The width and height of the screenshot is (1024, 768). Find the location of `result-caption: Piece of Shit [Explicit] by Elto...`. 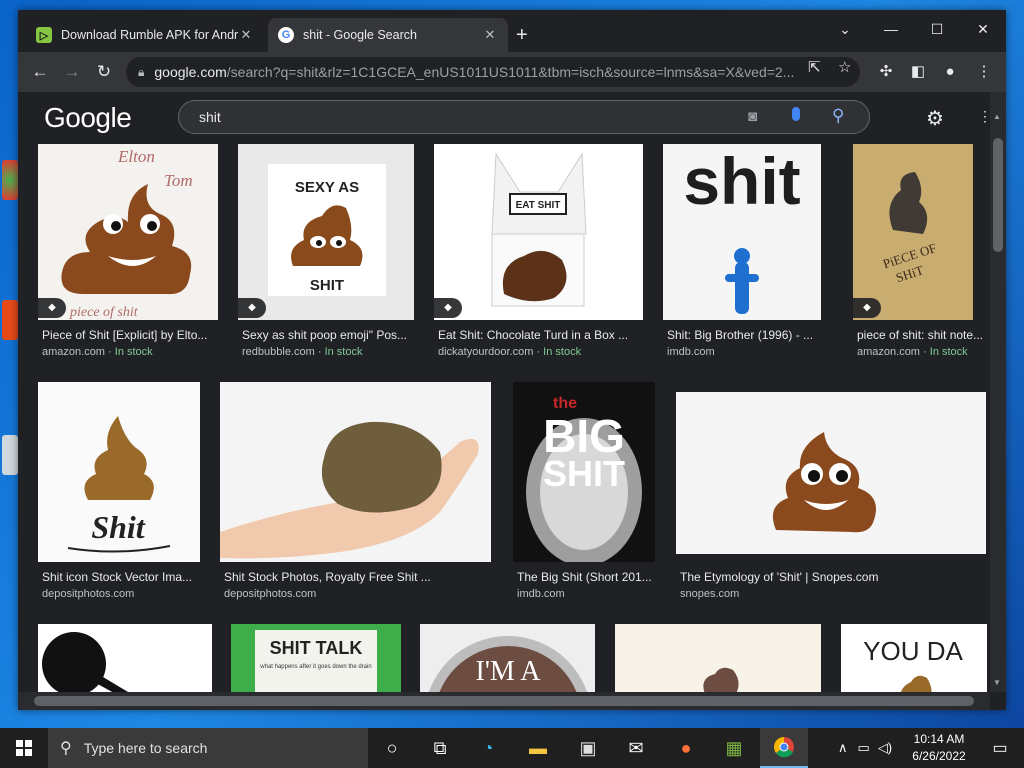

result-caption: Piece of Shit [Explicit] by Elto... is located at coordinates (130, 335).